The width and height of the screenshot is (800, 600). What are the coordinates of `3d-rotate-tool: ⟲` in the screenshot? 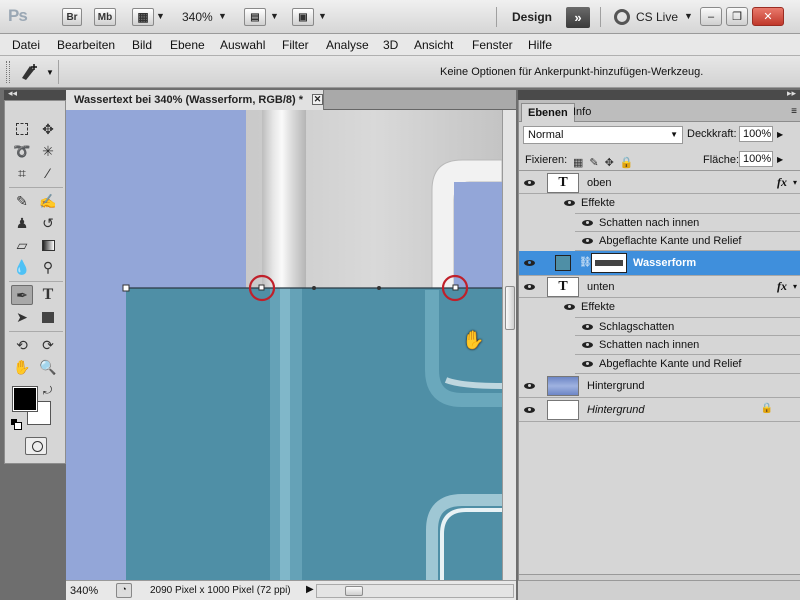 It's located at (22, 345).